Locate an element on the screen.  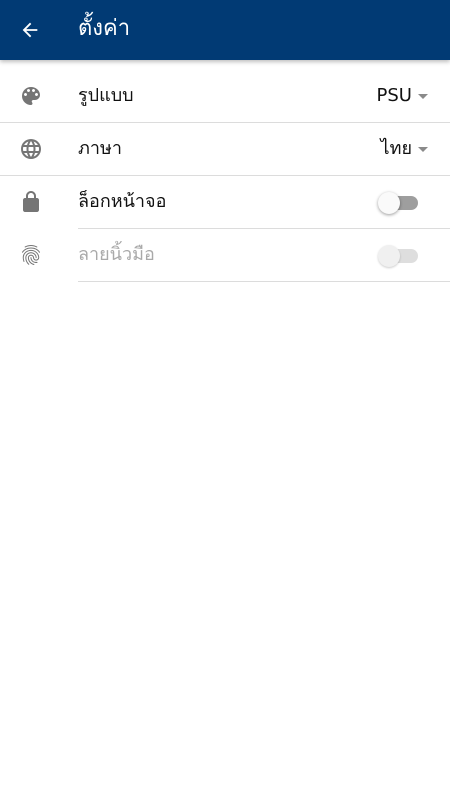
back-button is located at coordinates (30, 30).